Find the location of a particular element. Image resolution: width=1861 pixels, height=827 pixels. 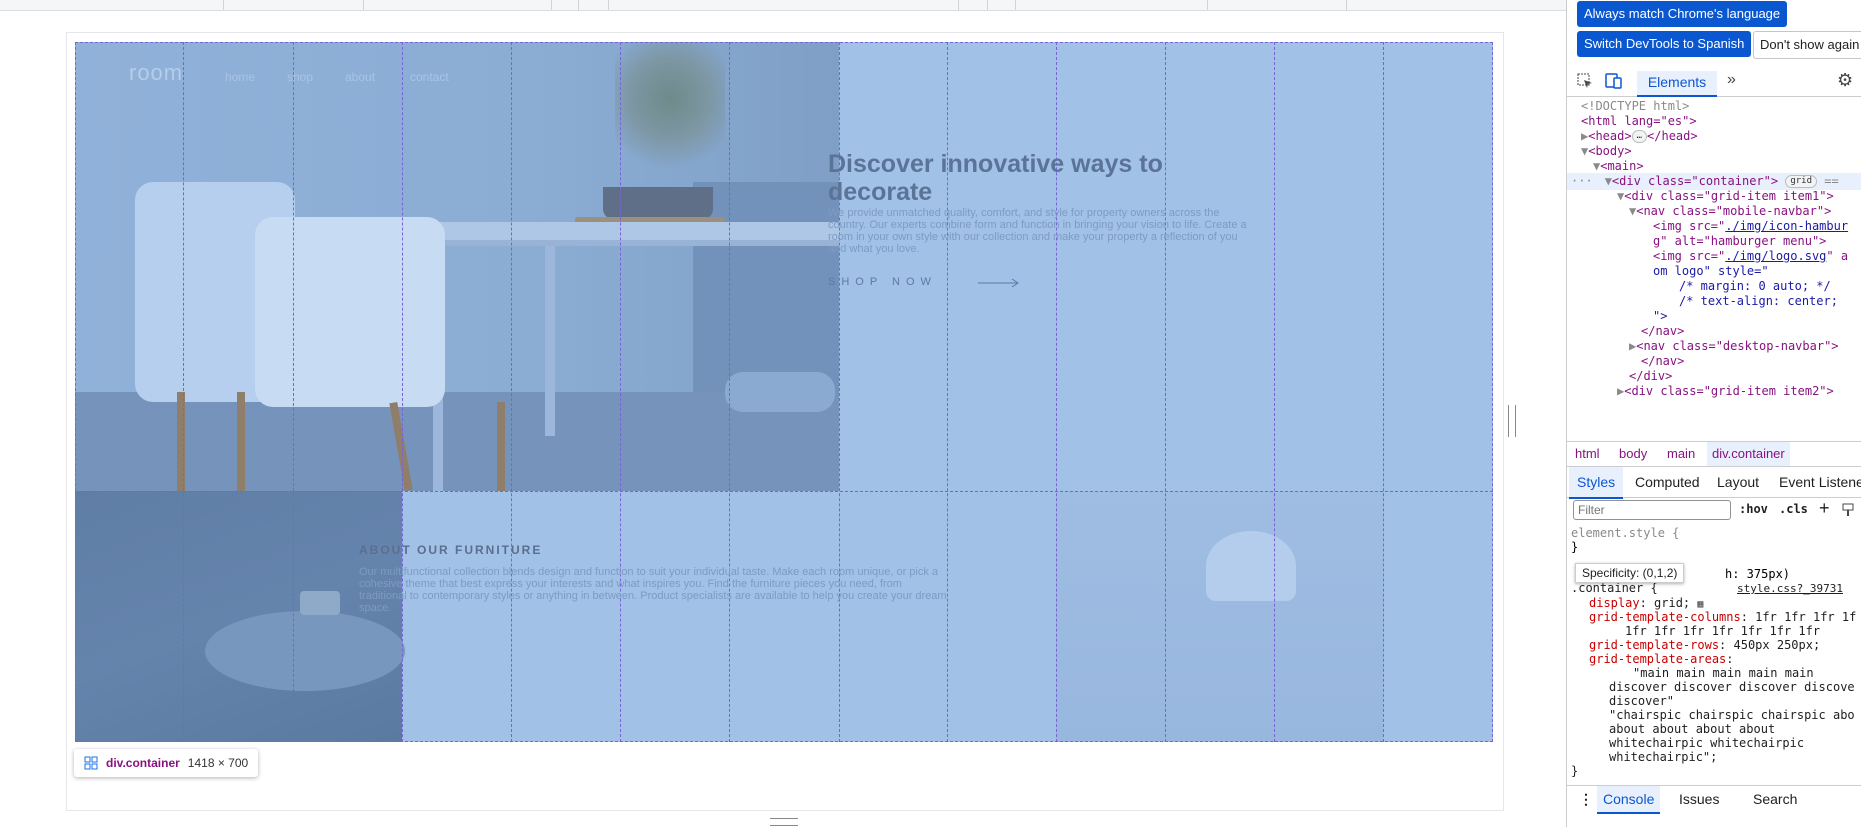

drawer-tabs: ⋮ Console Issues Search is located at coordinates (1714, 799).